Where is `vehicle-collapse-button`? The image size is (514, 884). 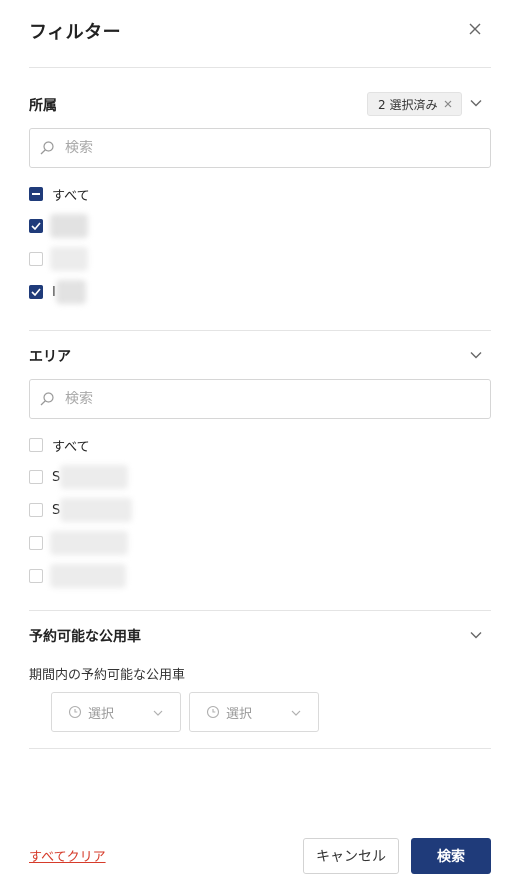 vehicle-collapse-button is located at coordinates (476, 635).